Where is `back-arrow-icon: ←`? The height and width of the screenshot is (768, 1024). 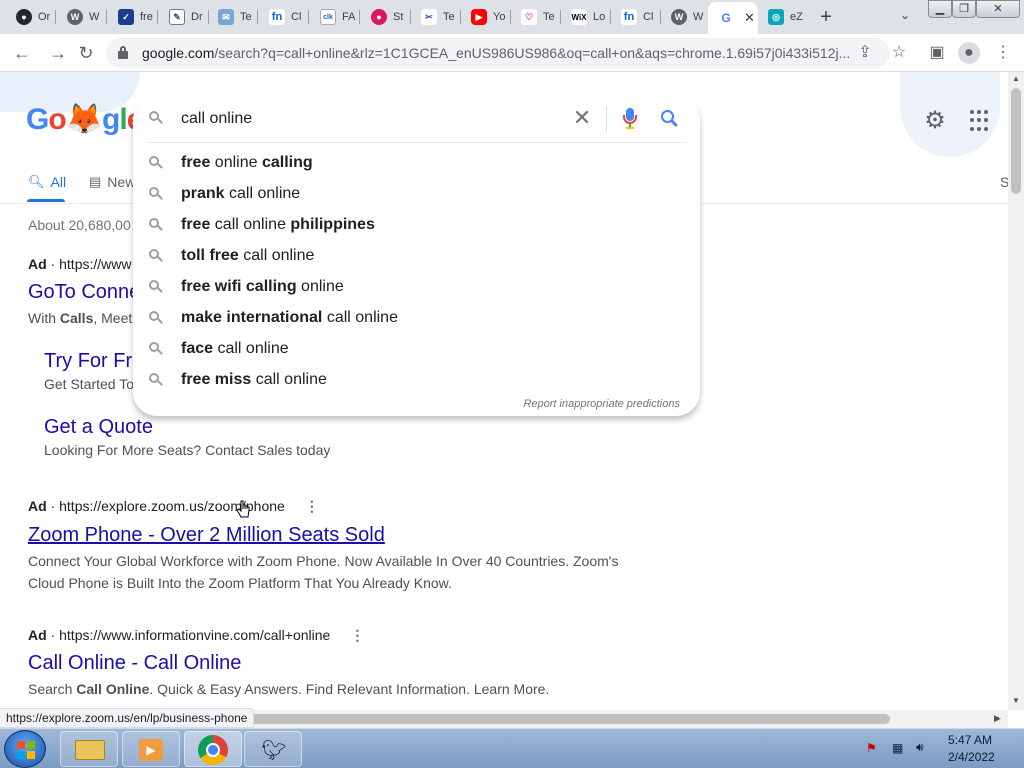 back-arrow-icon: ← is located at coordinates (22, 53).